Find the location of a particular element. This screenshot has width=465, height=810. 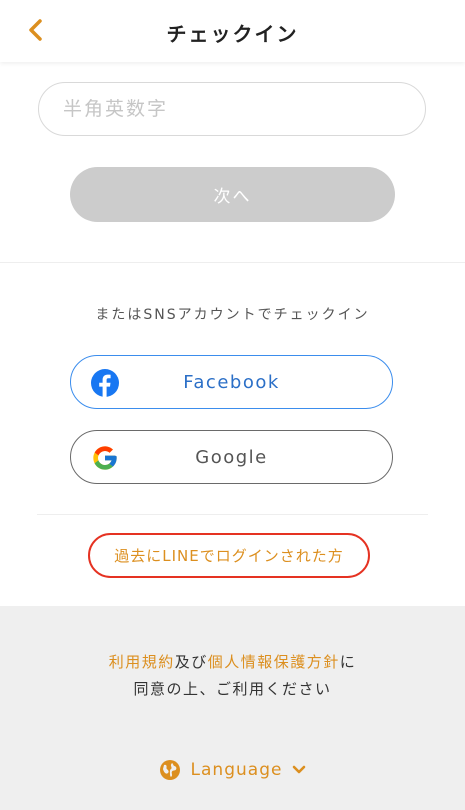

facebook-login-button: Facebook is located at coordinates (231, 382).